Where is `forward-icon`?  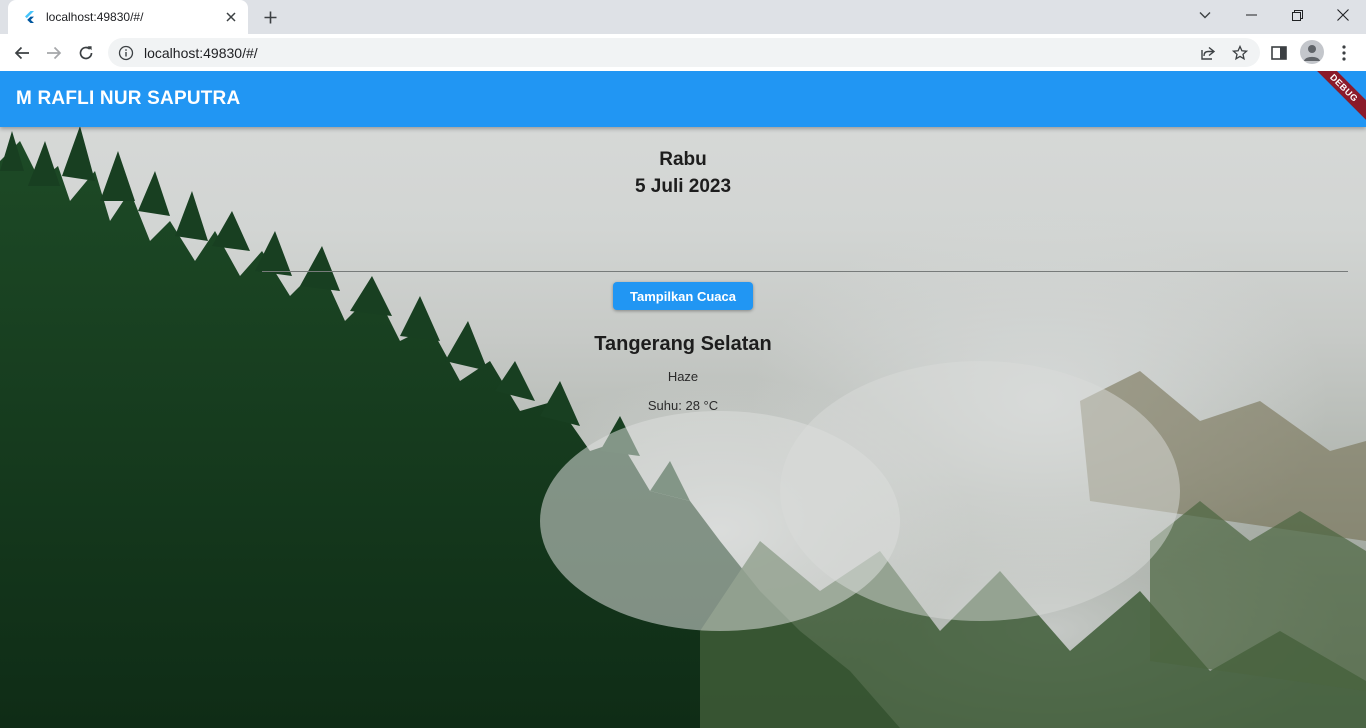
forward-icon is located at coordinates (54, 53).